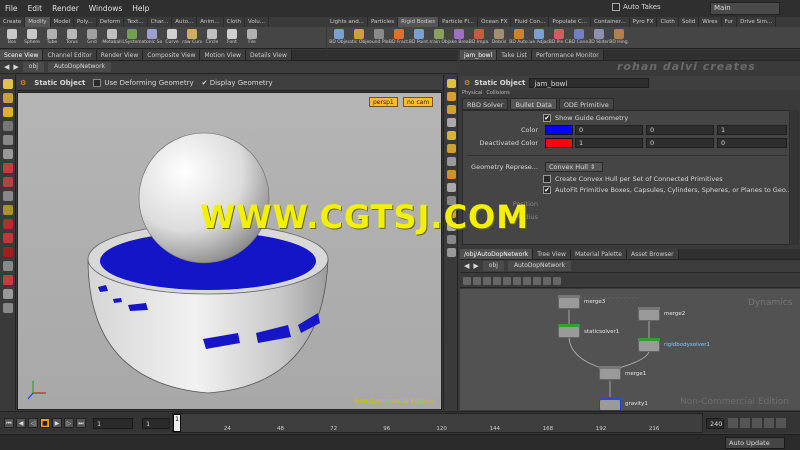 The width and height of the screenshot is (800, 450). Describe the element at coordinates (451, 187) in the screenshot. I see `template-icon` at that location.